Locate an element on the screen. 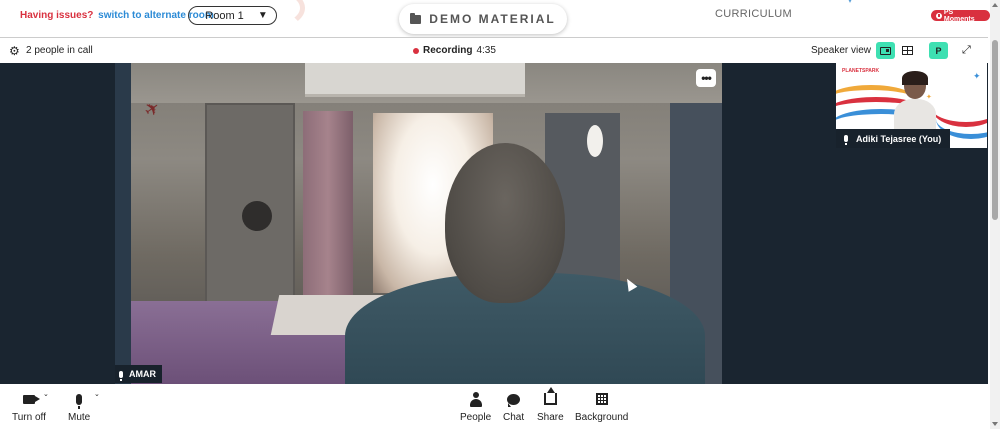 Image resolution: width=1000 pixels, height=429 pixels. chat-icon is located at coordinates (514, 400).